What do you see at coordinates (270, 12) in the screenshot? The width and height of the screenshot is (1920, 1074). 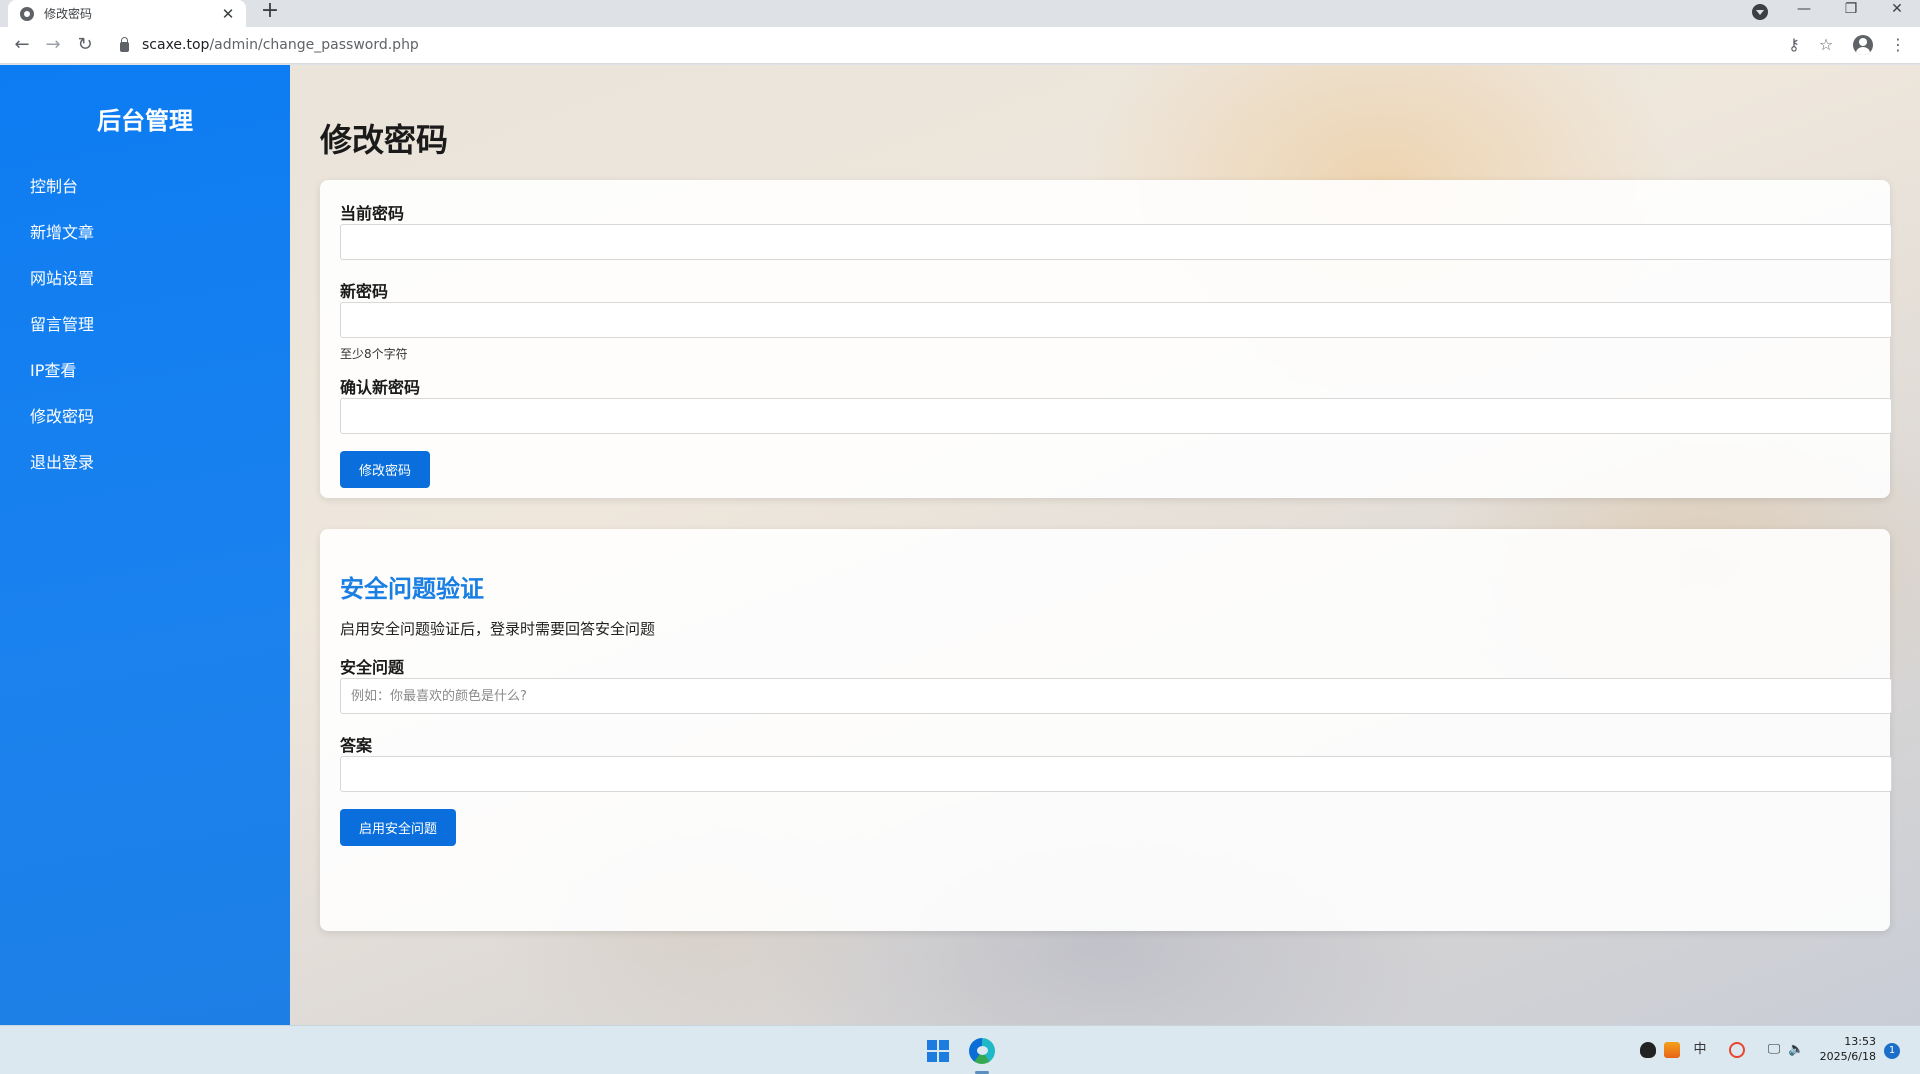 I see `new-tab-button: +` at bounding box center [270, 12].